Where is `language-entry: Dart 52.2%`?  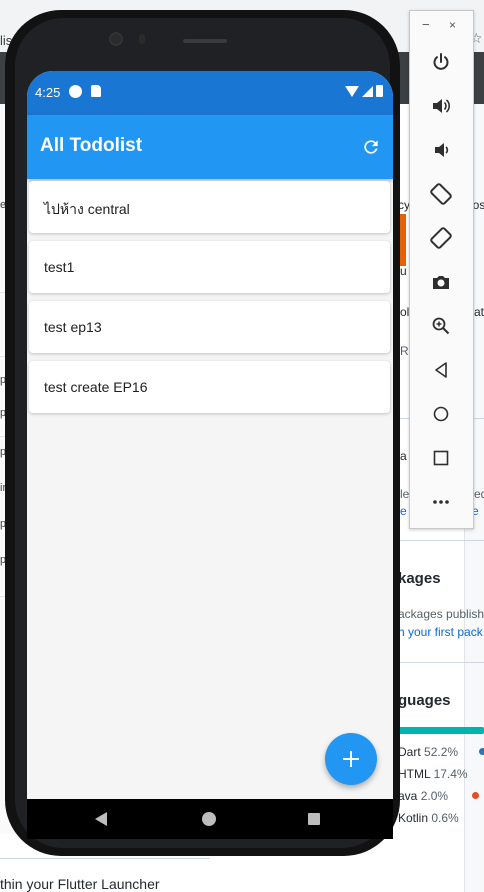 language-entry: Dart 52.2% is located at coordinates (428, 752).